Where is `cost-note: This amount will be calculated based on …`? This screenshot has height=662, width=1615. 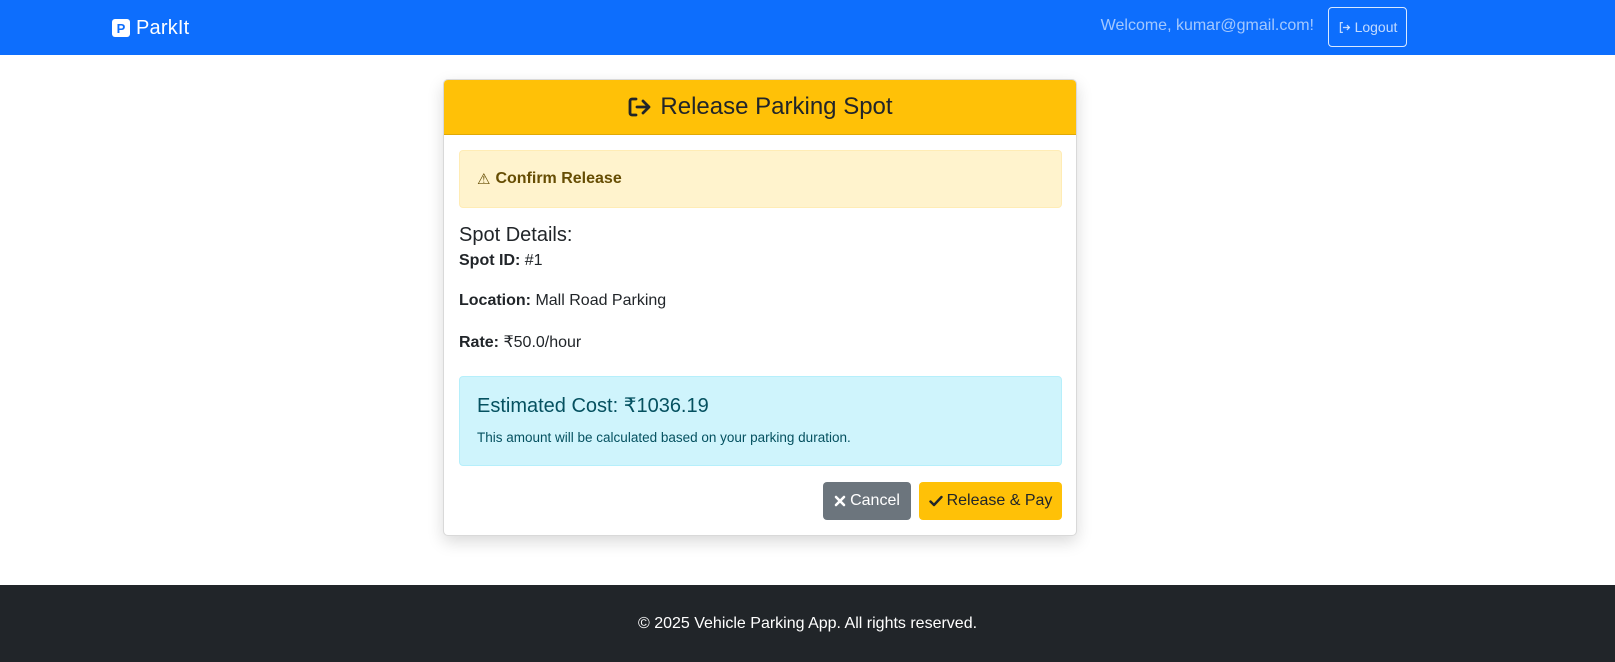 cost-note: This amount will be calculated based on … is located at coordinates (664, 437).